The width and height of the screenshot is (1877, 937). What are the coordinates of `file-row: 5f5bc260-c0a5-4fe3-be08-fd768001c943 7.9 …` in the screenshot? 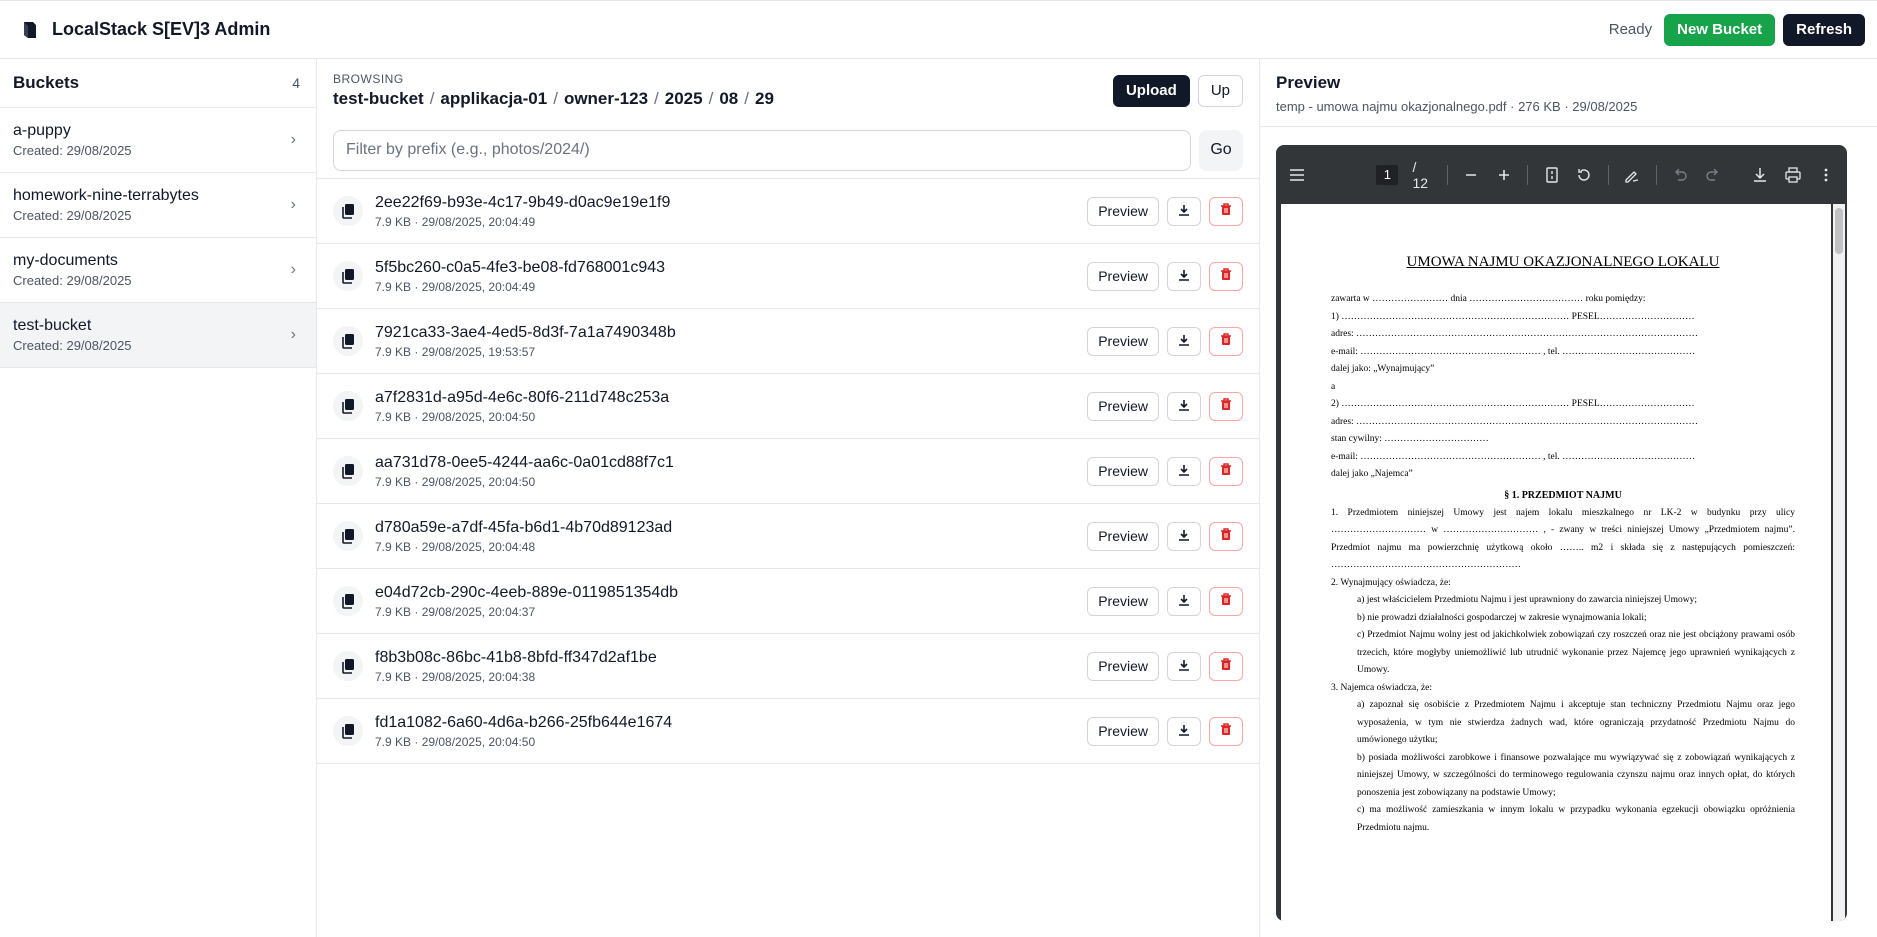 It's located at (788, 276).